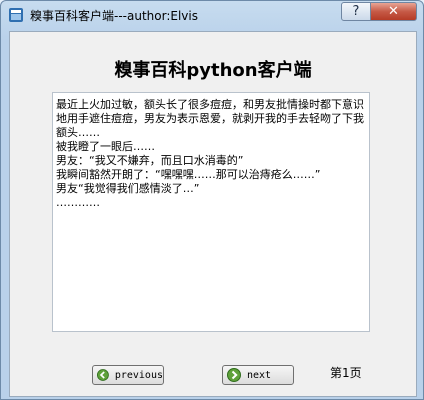  What do you see at coordinates (103, 375) in the screenshot?
I see `arrow-left-icon` at bounding box center [103, 375].